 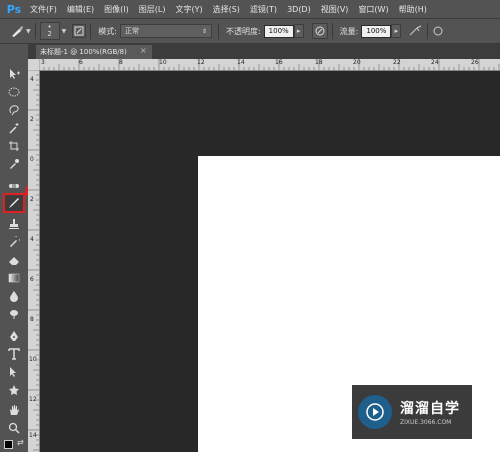 I want to click on vertical-ruler: 4 2 0 2 4 6 8 10 12 14, so click(x=34, y=261).